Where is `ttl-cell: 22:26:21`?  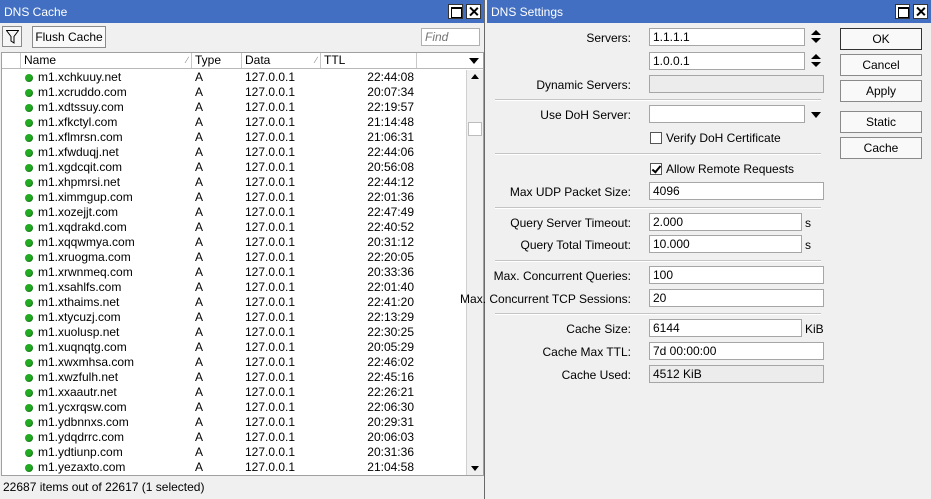 ttl-cell: 22:26:21 is located at coordinates (390, 392).